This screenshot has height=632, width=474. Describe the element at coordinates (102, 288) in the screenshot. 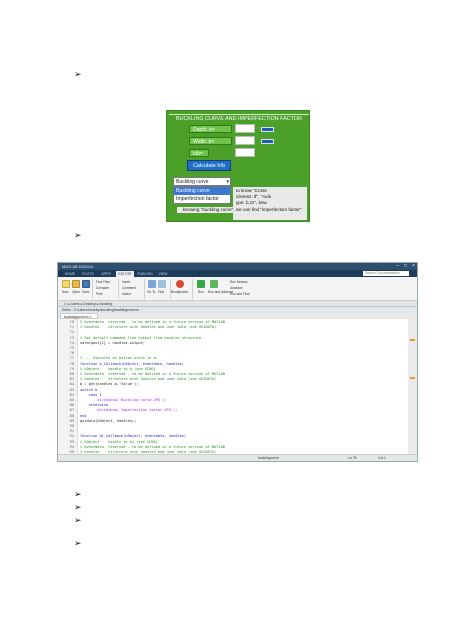

I see `ribbon-compare: Compare` at that location.